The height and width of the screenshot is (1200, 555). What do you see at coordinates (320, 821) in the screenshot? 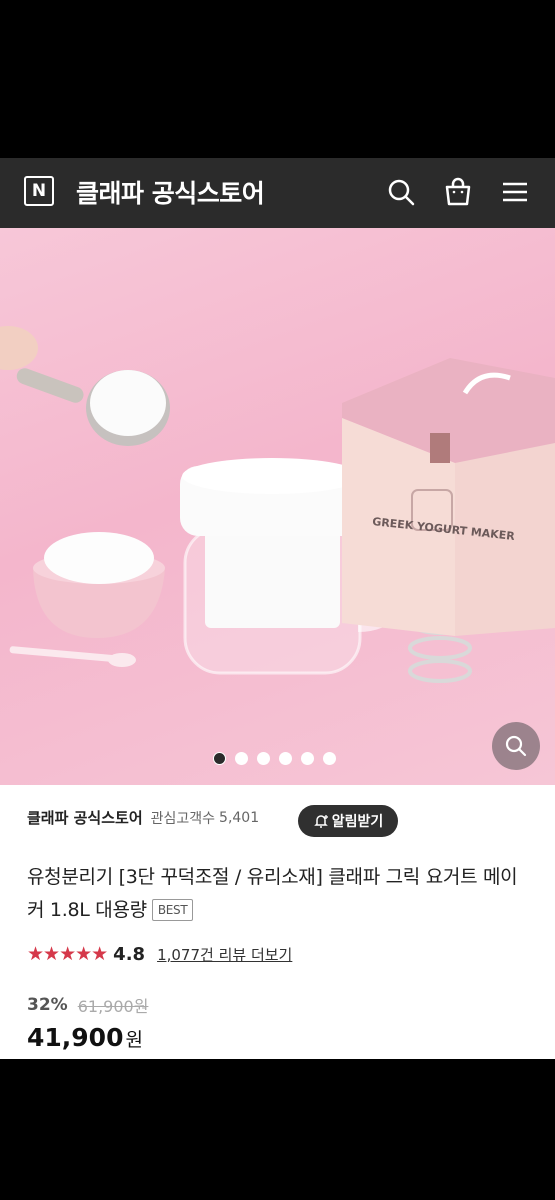
I see `bell-plus-icon` at bounding box center [320, 821].